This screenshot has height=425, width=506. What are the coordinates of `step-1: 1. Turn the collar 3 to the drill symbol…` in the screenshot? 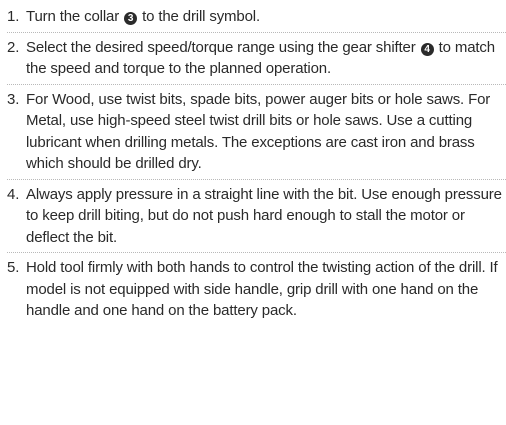 It's located at (256, 17).